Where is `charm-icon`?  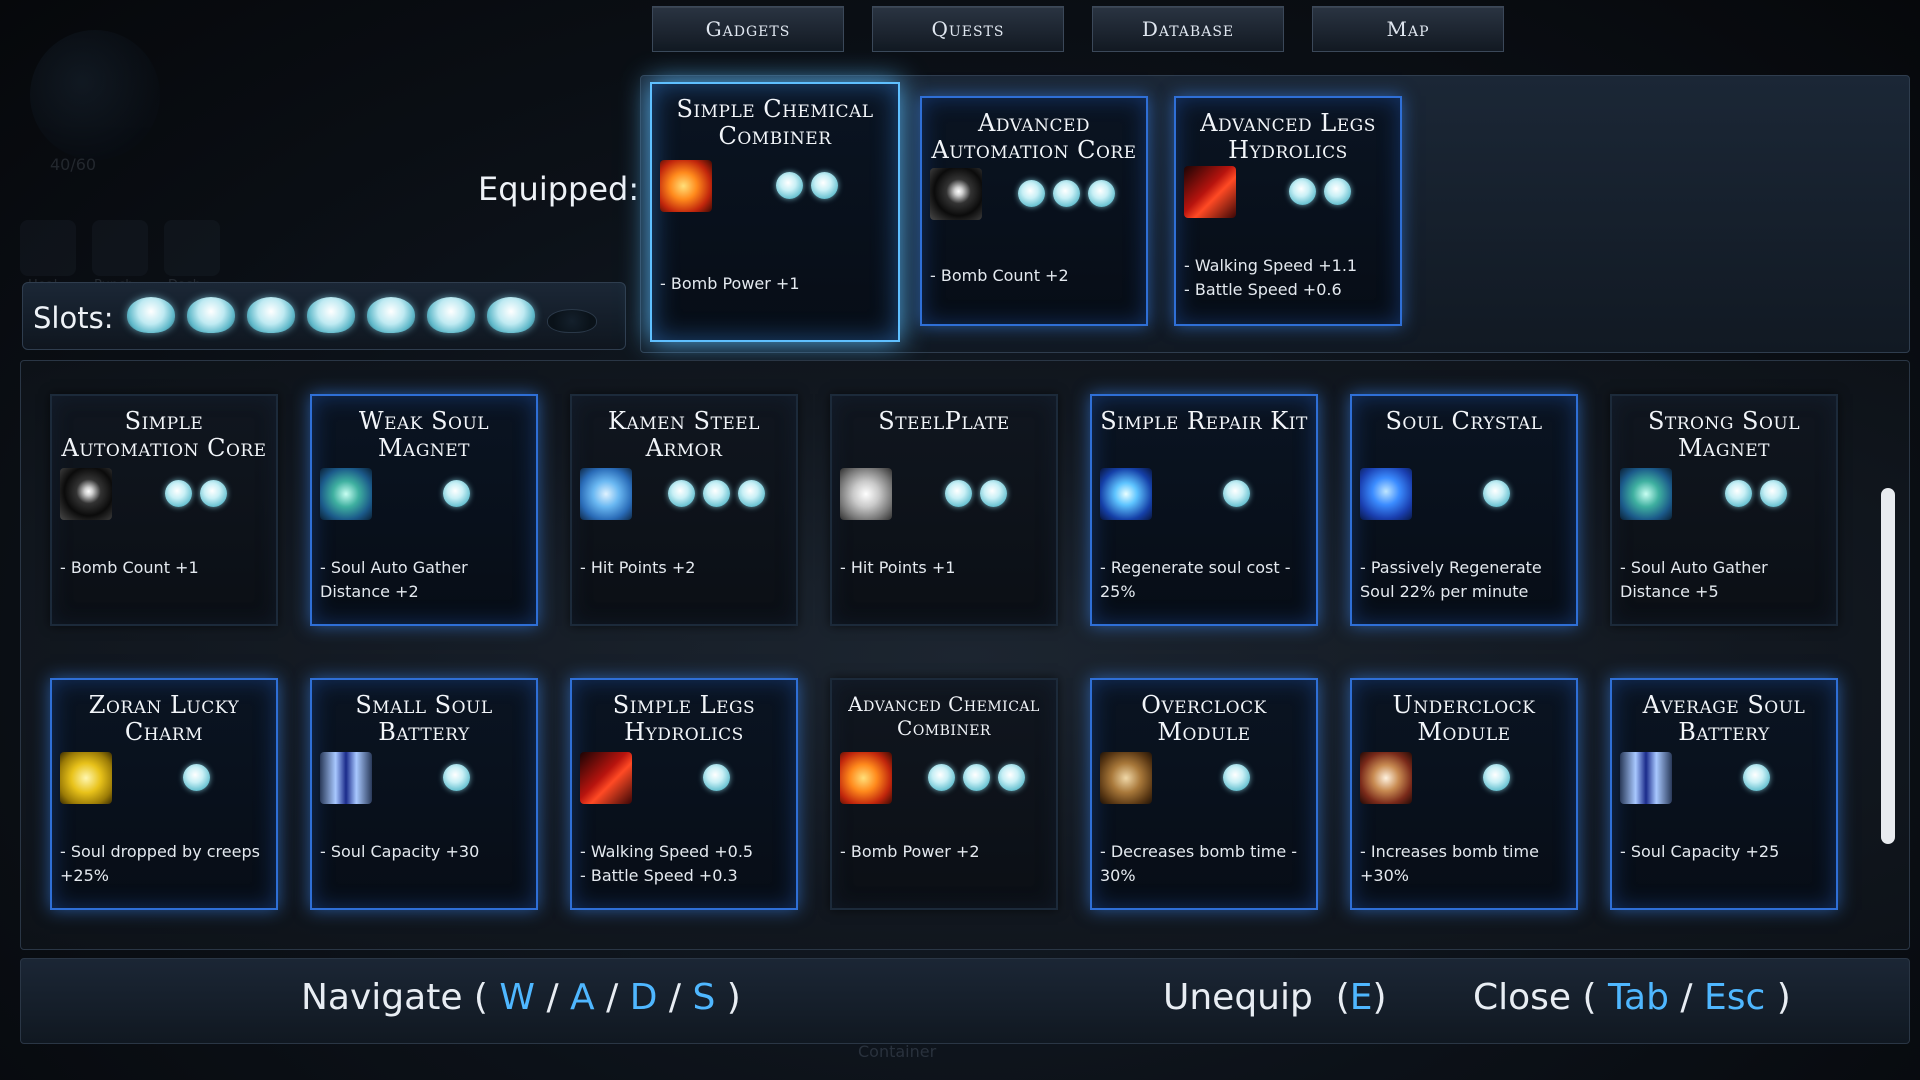
charm-icon is located at coordinates (86, 778).